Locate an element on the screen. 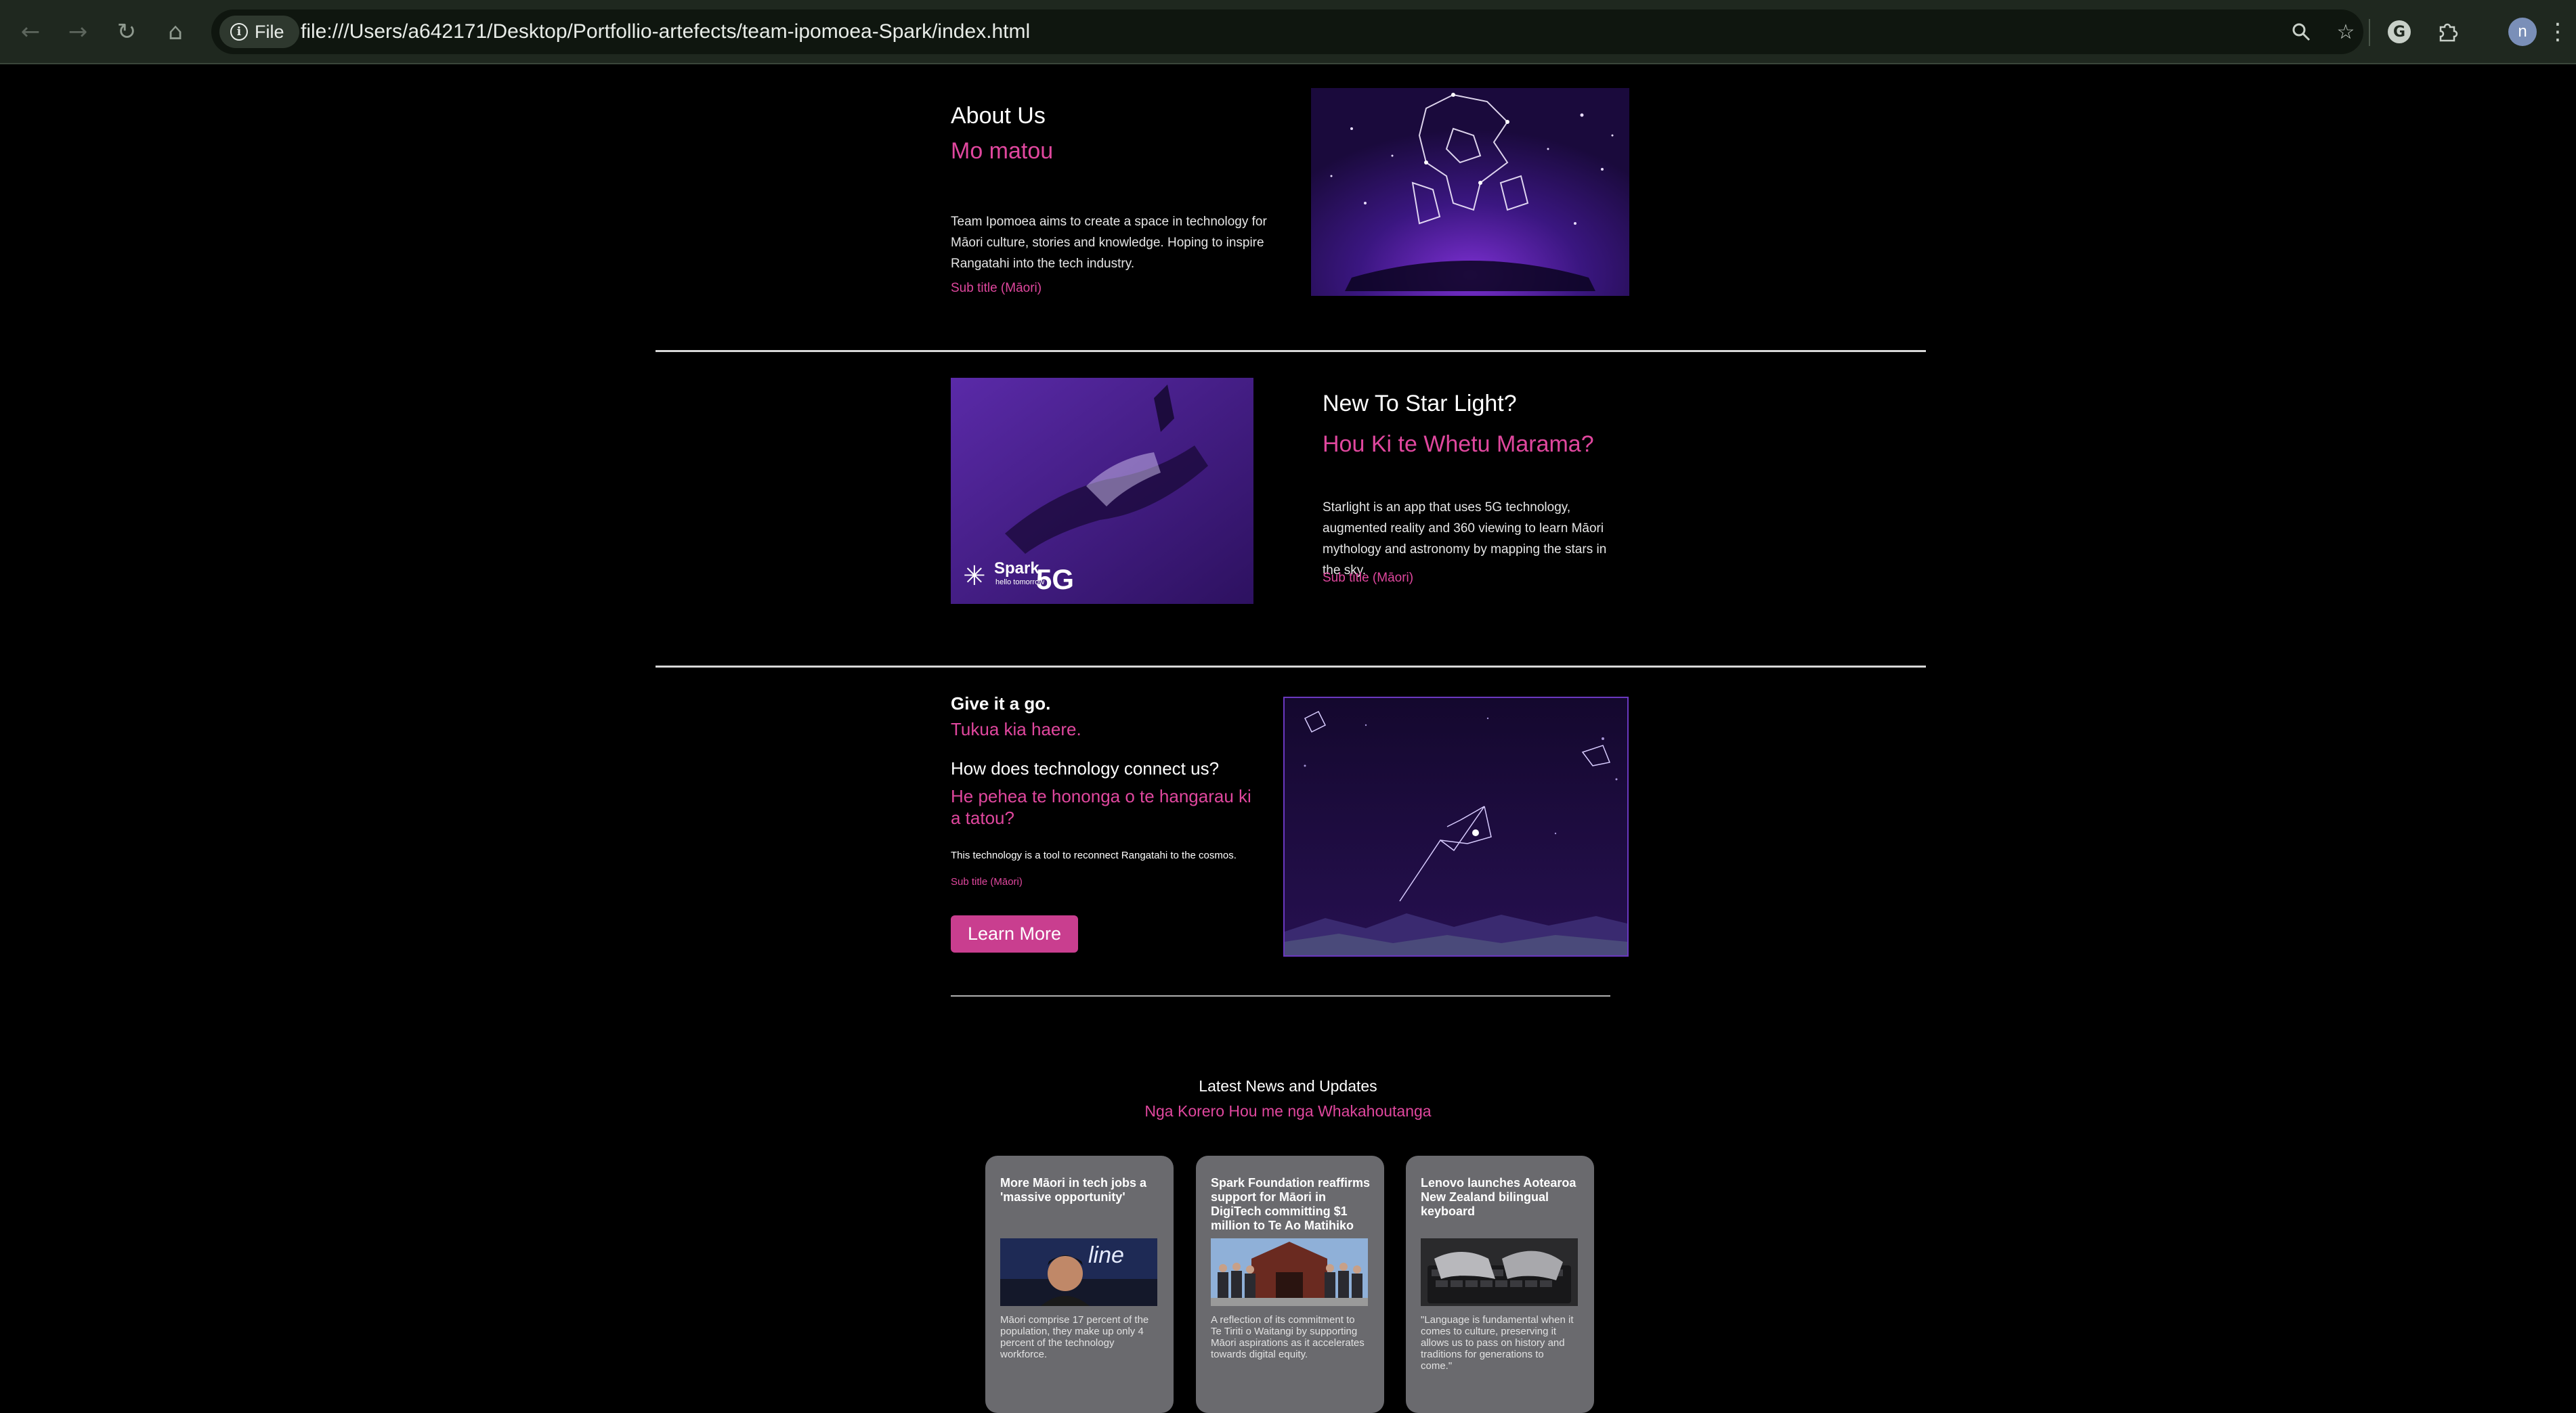 The image size is (2576, 1413). zoom-icon is located at coordinates (2301, 32).